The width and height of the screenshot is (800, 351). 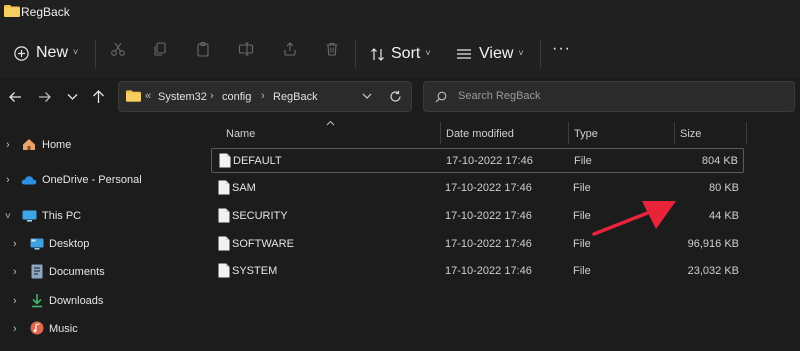 What do you see at coordinates (62, 216) in the screenshot?
I see `nav-label: This PC` at bounding box center [62, 216].